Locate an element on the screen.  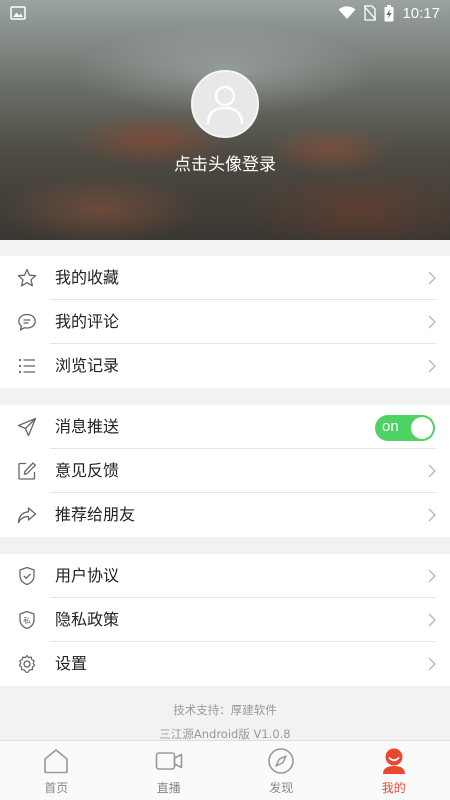
menu-item-privacy: 私 隐私政策 is located at coordinates (225, 620).